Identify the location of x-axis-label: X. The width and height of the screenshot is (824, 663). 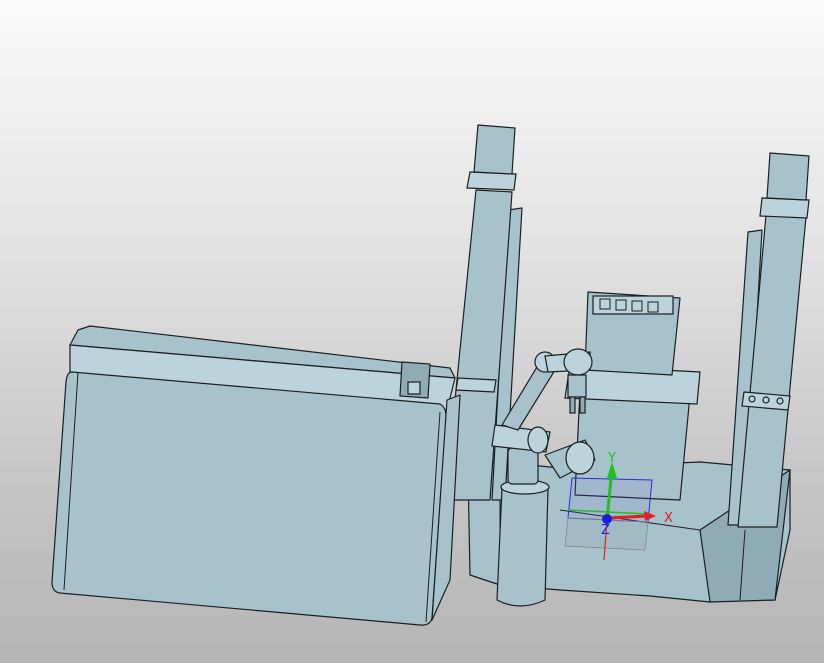
(668, 518).